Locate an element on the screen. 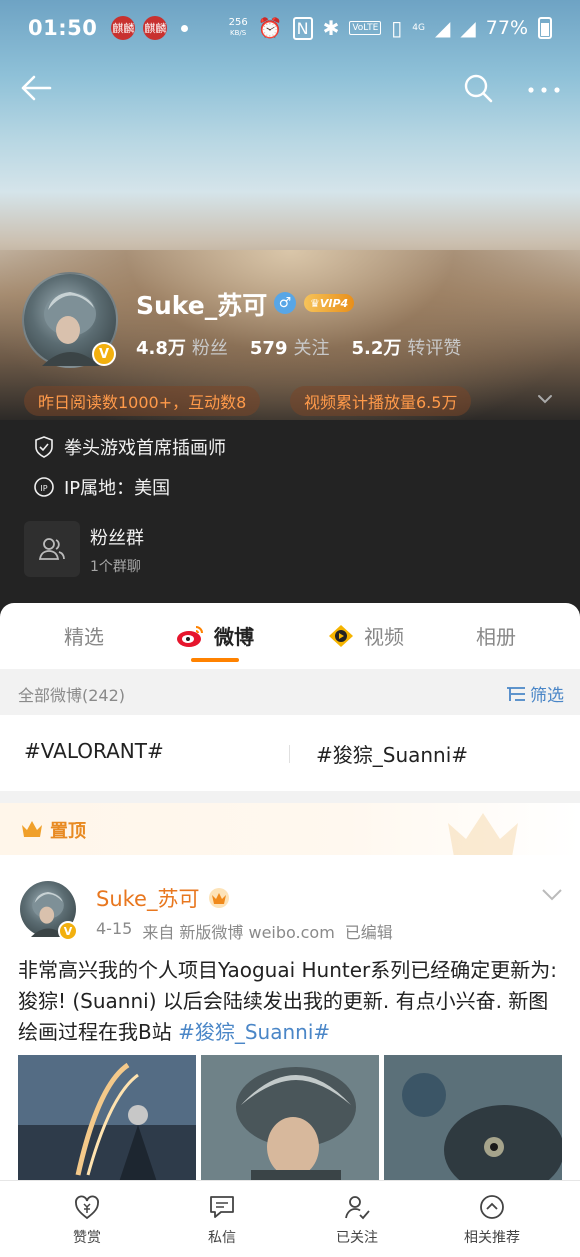  post-edited: 已编辑 is located at coordinates (368, 932).